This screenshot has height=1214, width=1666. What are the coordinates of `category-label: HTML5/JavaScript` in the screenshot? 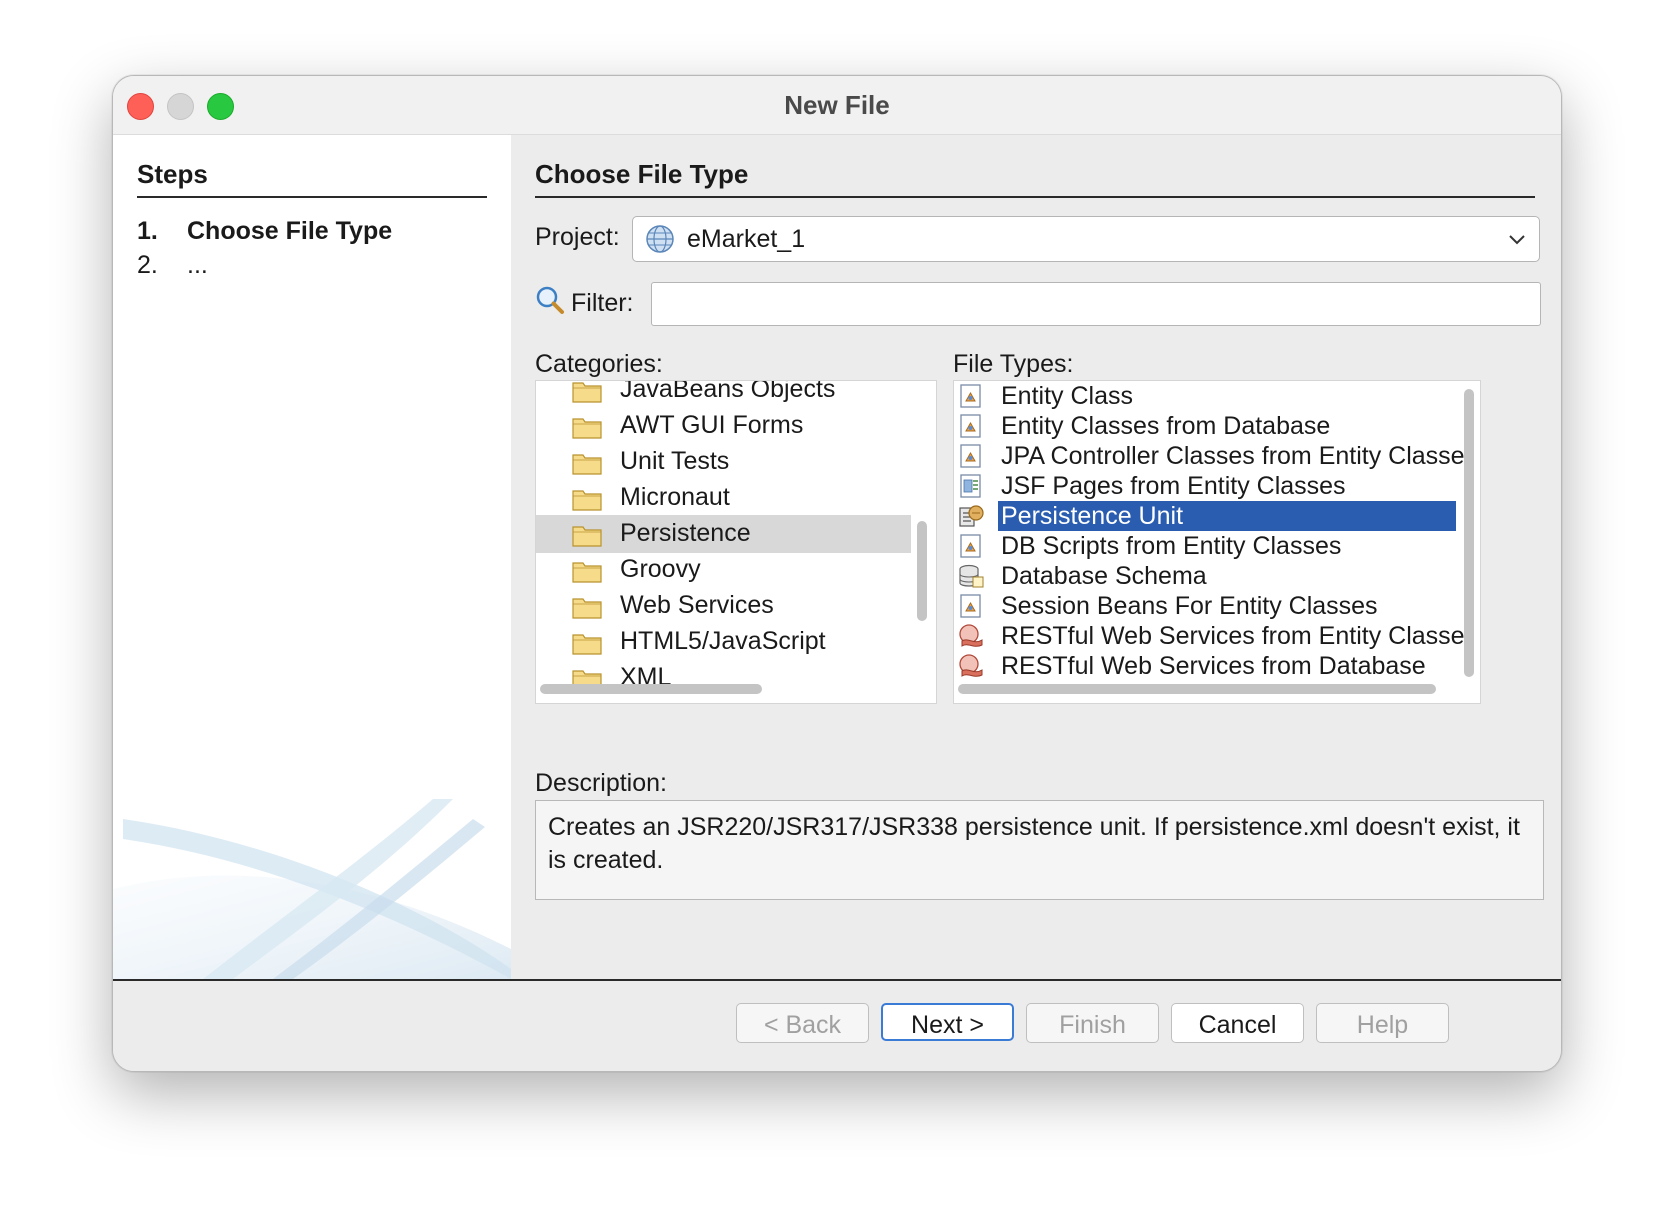 It's located at (723, 641).